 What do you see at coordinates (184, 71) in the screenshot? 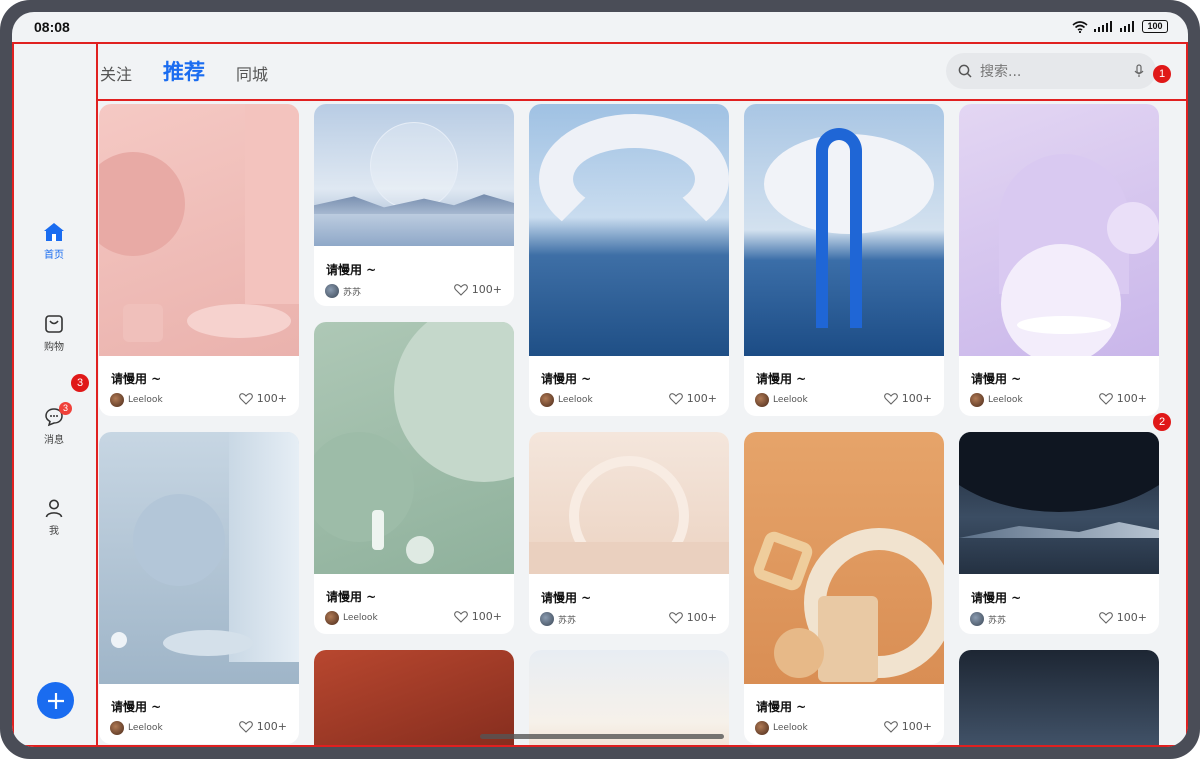
I see `tab-recommended: 推荐` at bounding box center [184, 71].